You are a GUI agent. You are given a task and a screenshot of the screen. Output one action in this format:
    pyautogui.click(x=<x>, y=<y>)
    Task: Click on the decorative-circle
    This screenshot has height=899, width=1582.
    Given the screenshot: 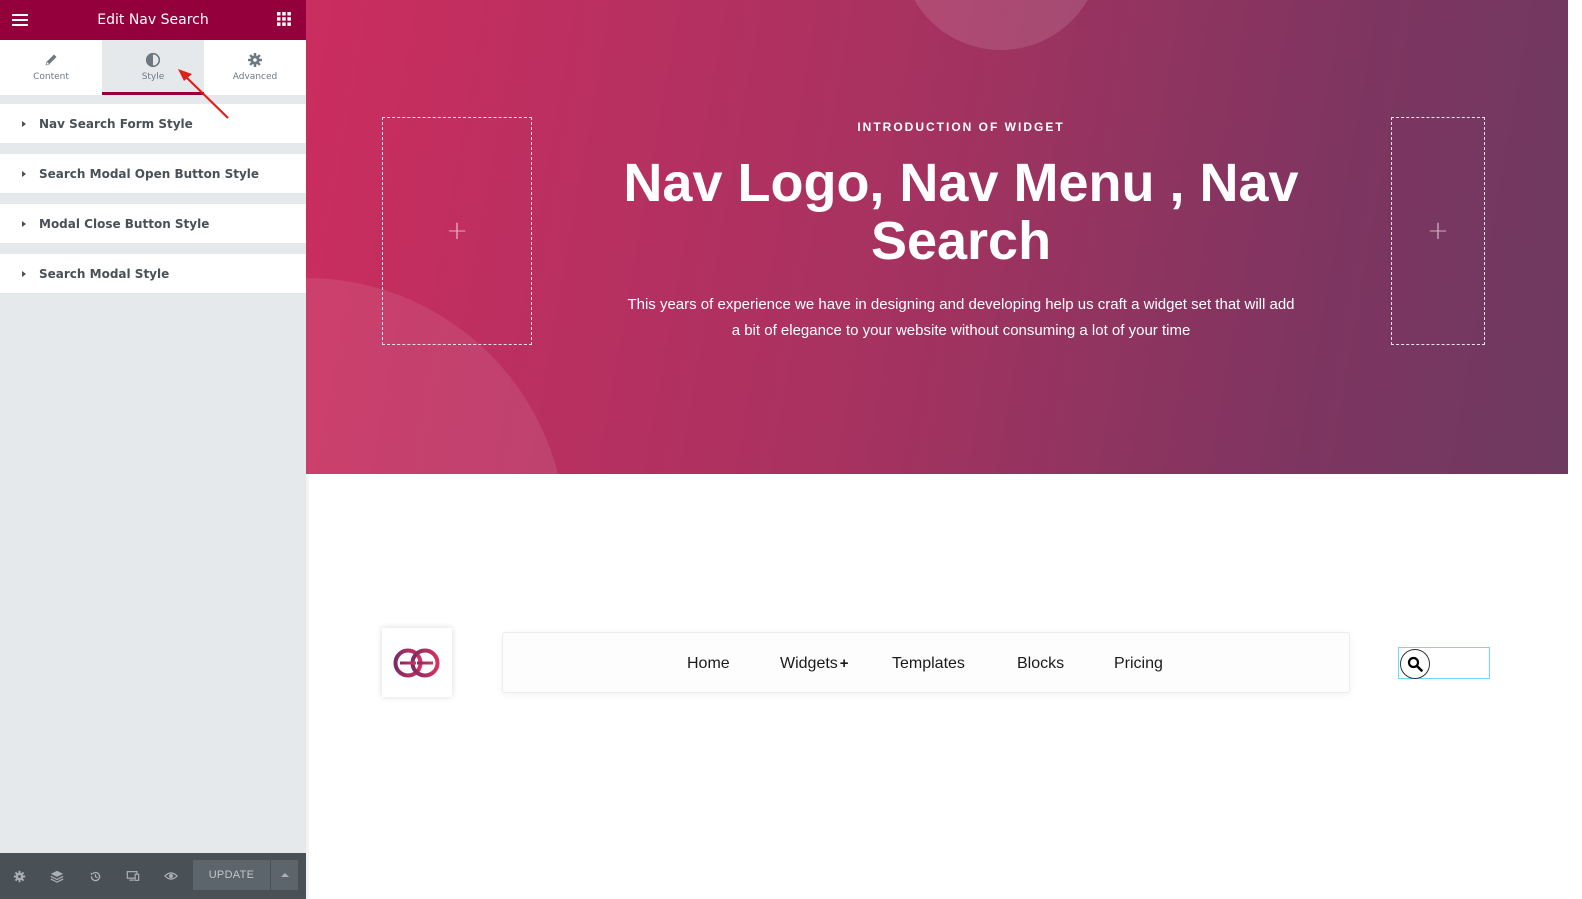 What is the action you would take?
    pyautogui.click(x=1001, y=25)
    